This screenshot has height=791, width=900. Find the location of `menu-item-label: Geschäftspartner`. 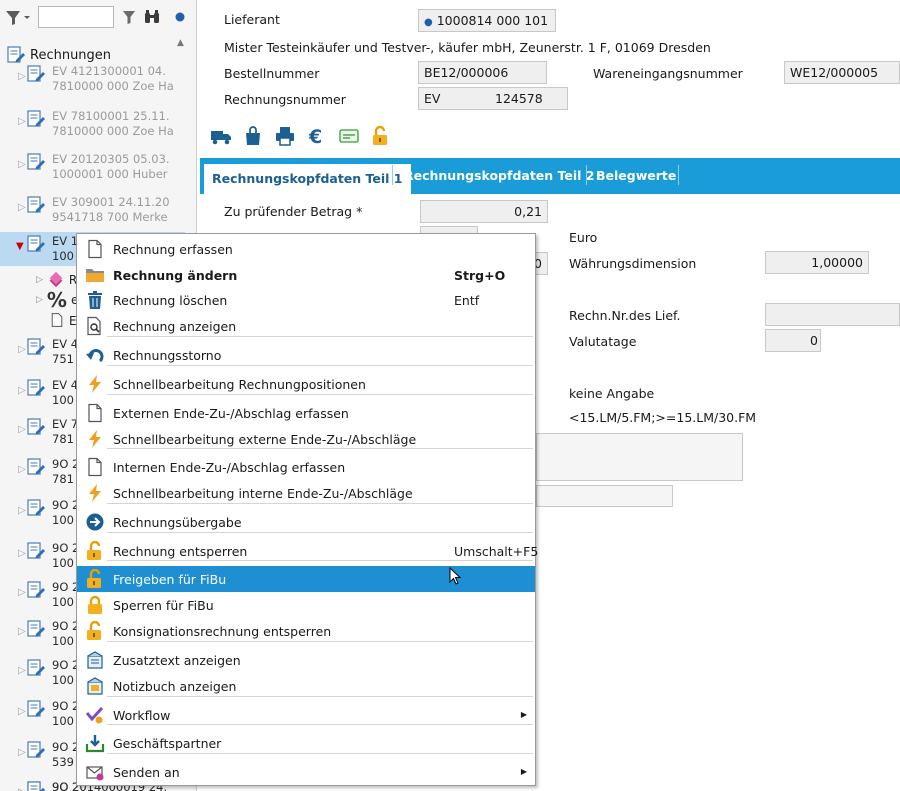

menu-item-label: Geschäftspartner is located at coordinates (167, 743).